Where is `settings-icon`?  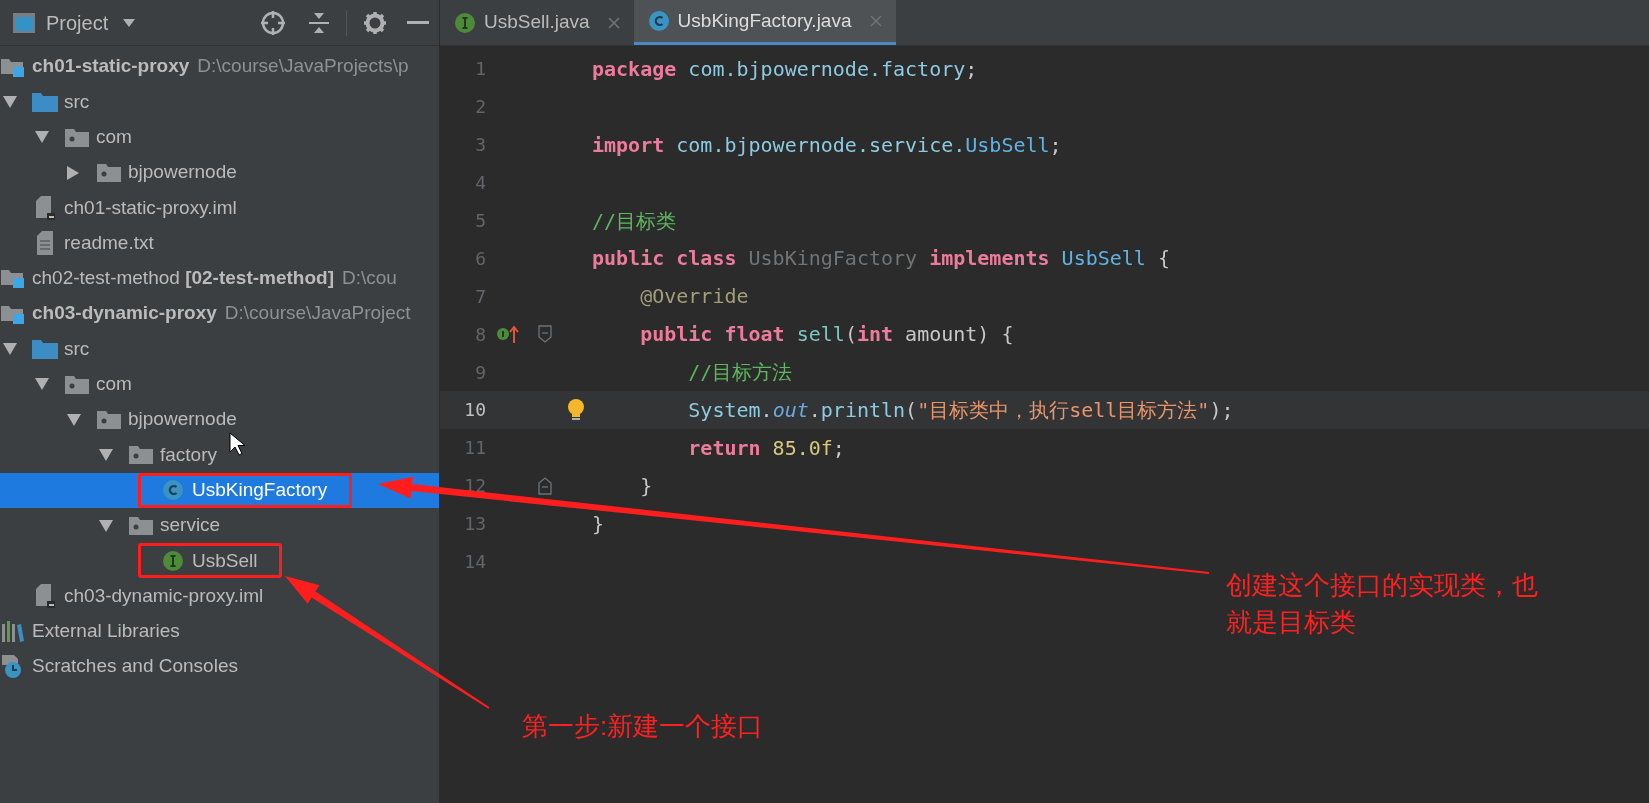 settings-icon is located at coordinates (375, 22).